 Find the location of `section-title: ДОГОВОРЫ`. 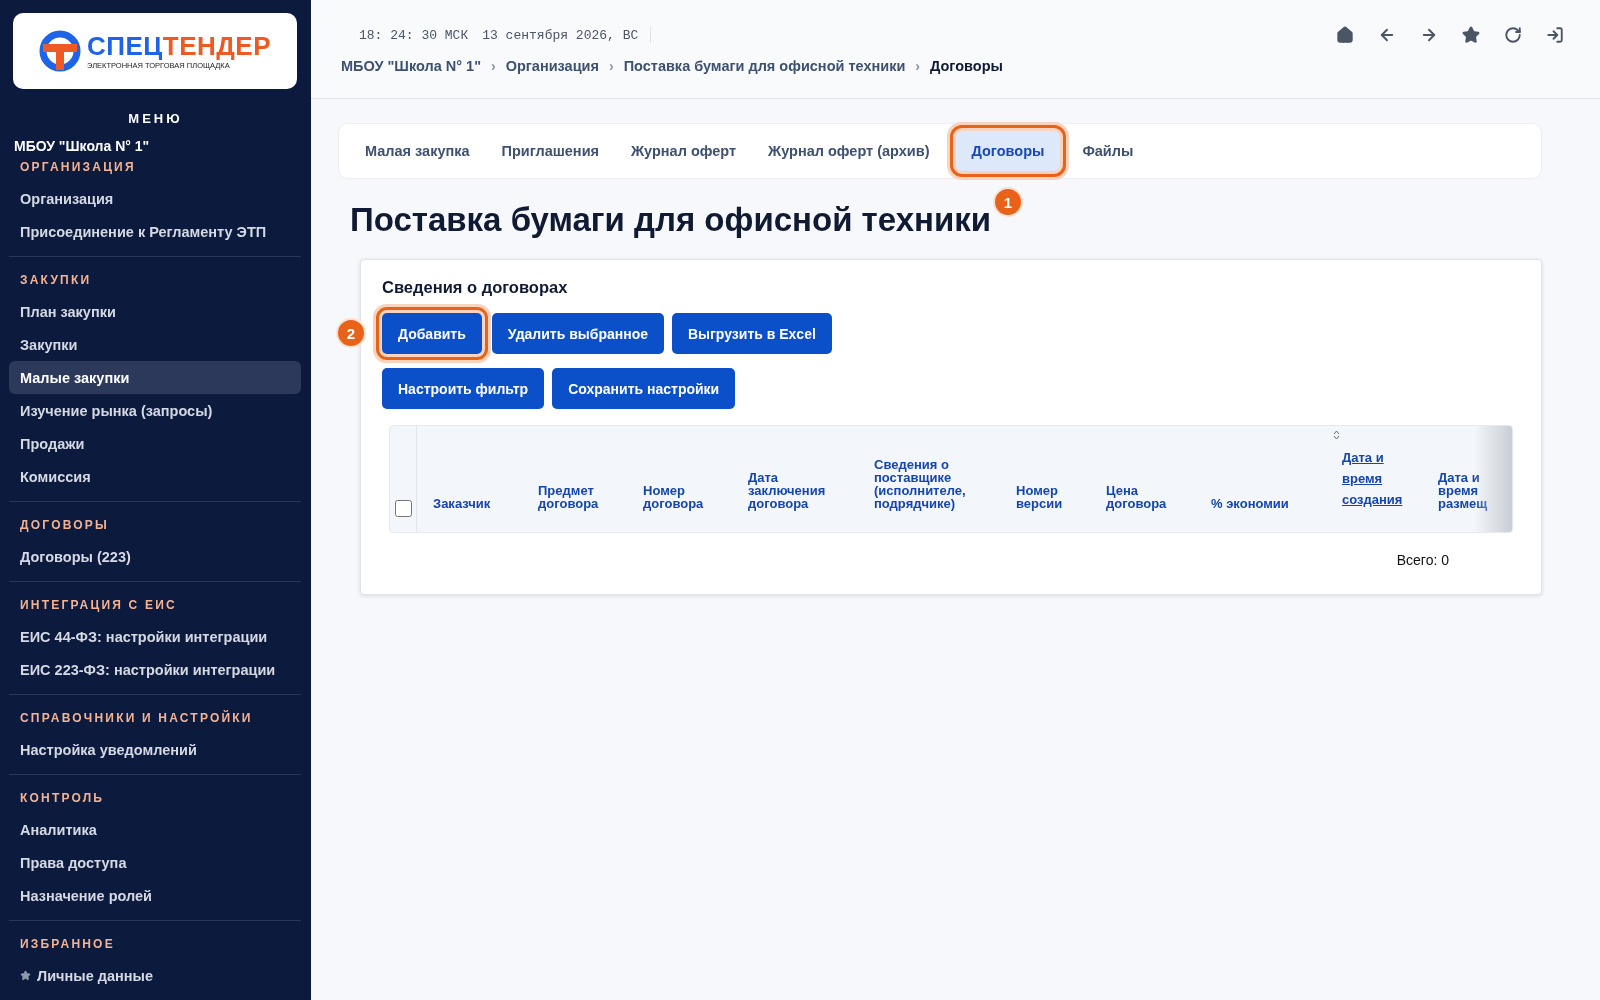

section-title: ДОГОВОРЫ is located at coordinates (64, 525).